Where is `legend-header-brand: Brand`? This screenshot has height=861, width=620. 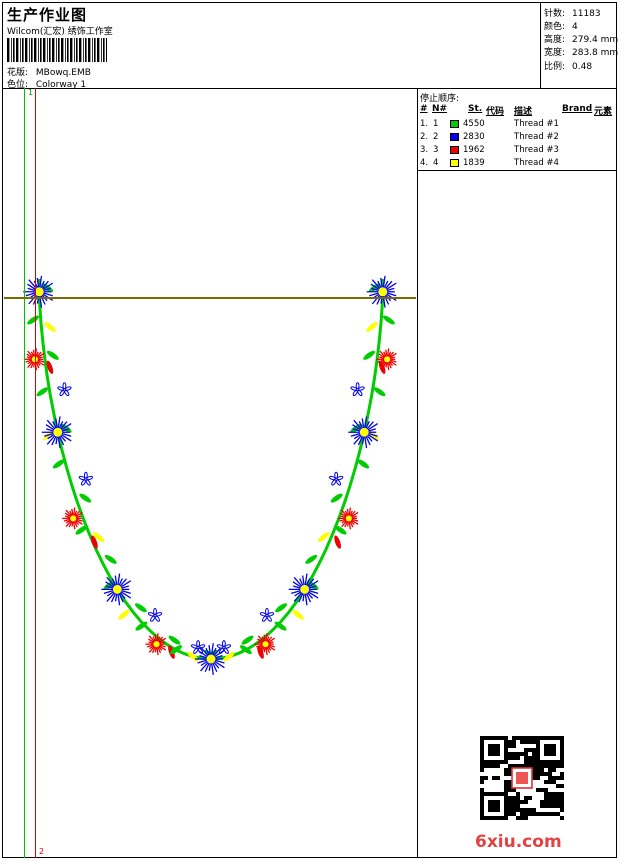
legend-header-brand: Brand is located at coordinates (577, 109).